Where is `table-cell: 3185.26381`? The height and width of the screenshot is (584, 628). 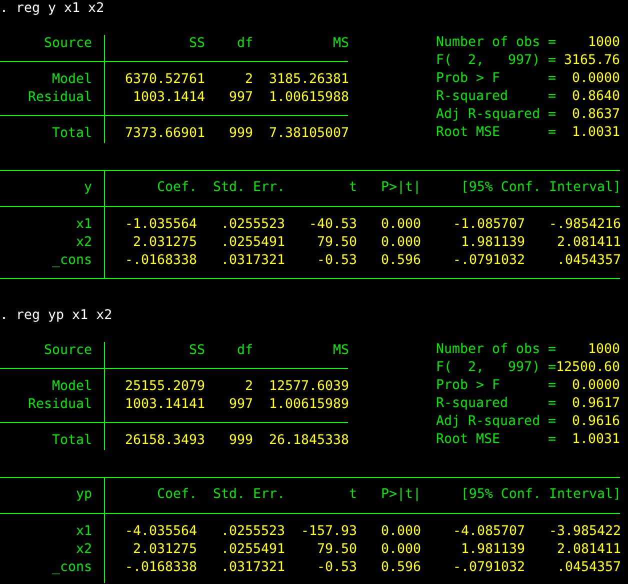
table-cell: 3185.26381 is located at coordinates (308, 80).